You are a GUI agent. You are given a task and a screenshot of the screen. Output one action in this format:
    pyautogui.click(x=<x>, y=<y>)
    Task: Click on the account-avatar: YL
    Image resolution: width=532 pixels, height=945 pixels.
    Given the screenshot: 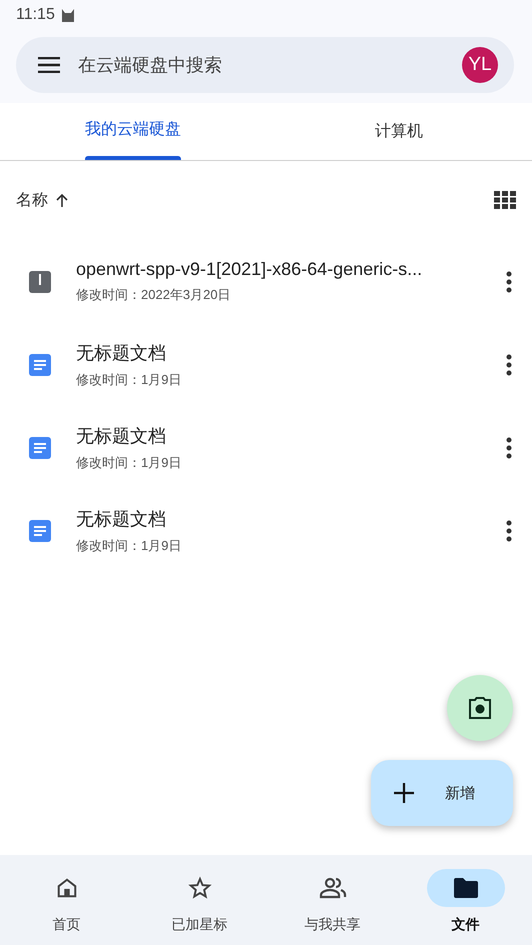 What is the action you would take?
    pyautogui.click(x=480, y=65)
    